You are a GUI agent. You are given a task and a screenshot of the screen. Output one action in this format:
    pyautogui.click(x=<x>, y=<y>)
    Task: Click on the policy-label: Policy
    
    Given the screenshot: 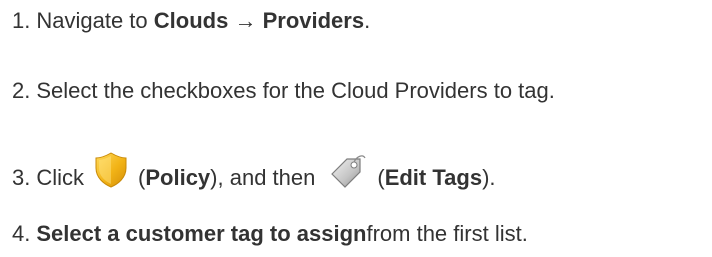 What is the action you would take?
    pyautogui.click(x=178, y=177)
    